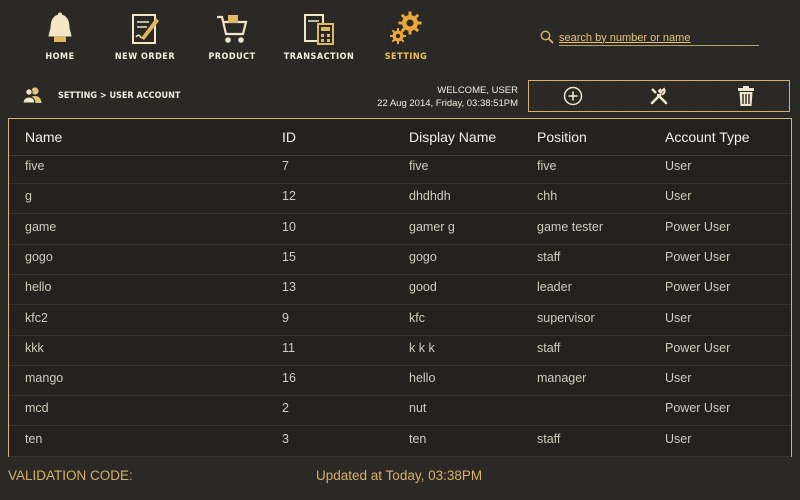  Describe the element at coordinates (285, 166) in the screenshot. I see `table-cell-id: 7` at that location.